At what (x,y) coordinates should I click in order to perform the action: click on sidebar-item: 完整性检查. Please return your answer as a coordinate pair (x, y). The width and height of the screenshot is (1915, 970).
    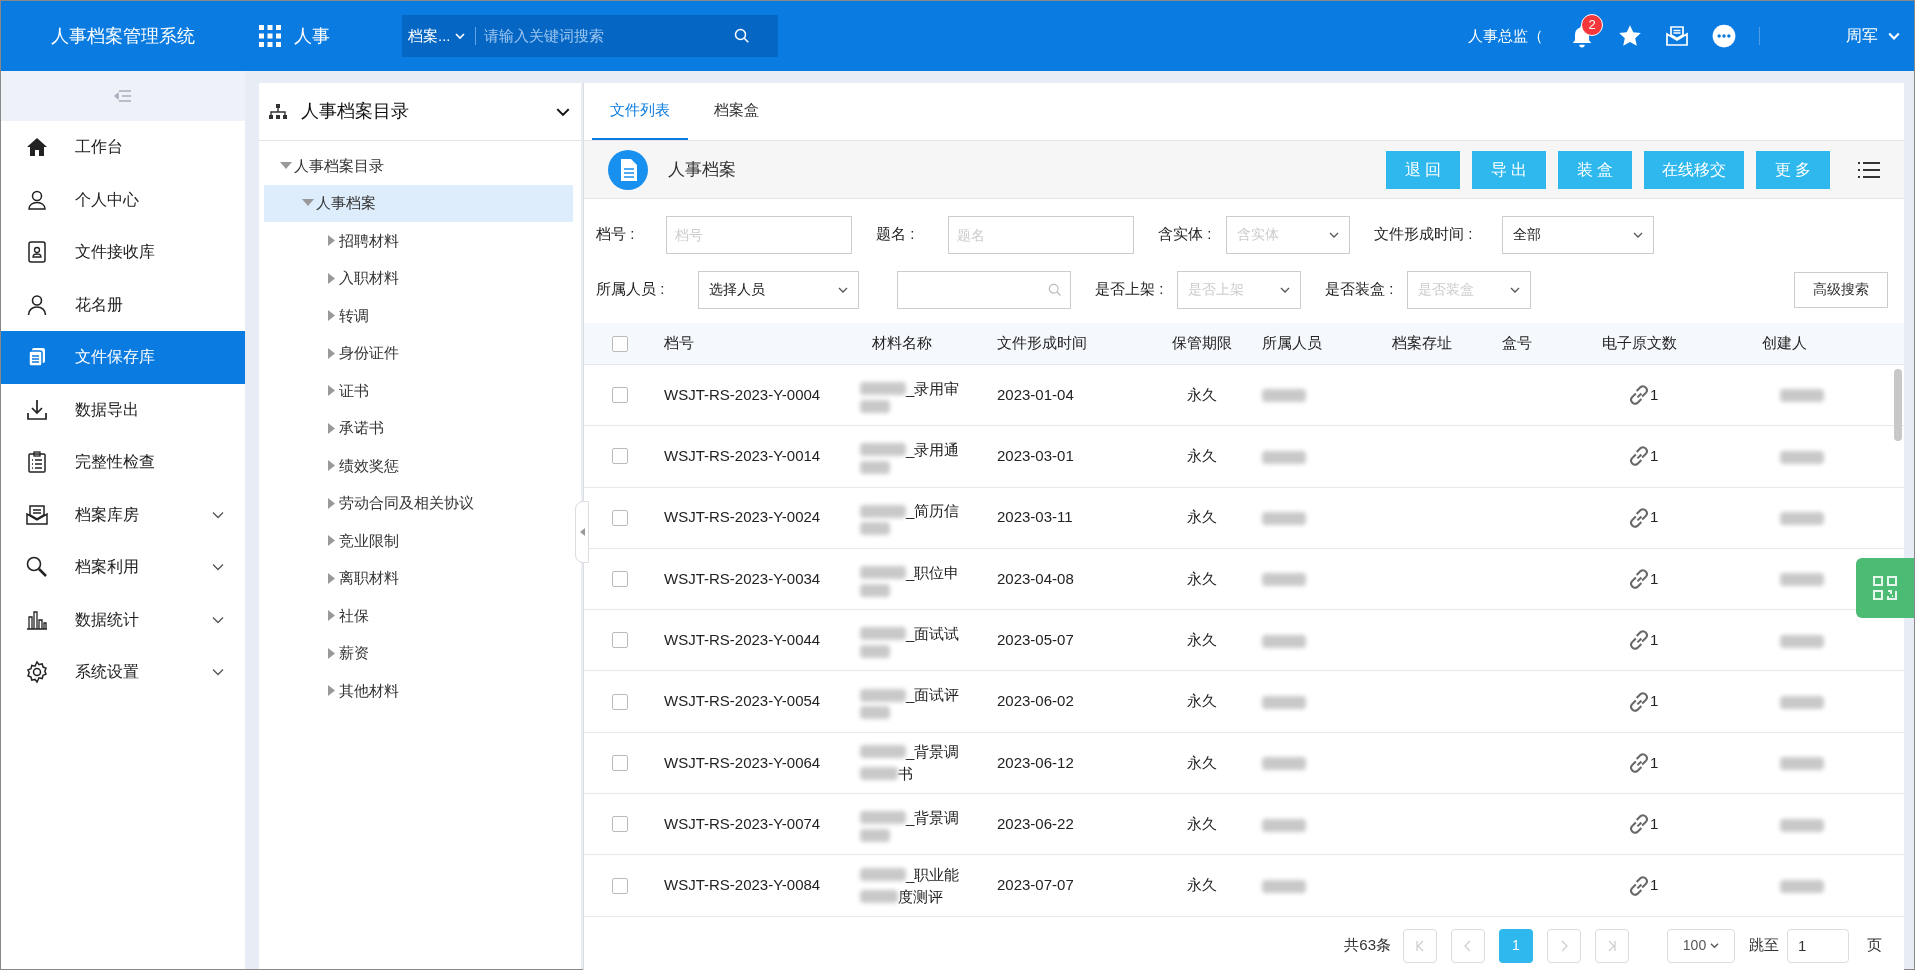
    Looking at the image, I should click on (123, 462).